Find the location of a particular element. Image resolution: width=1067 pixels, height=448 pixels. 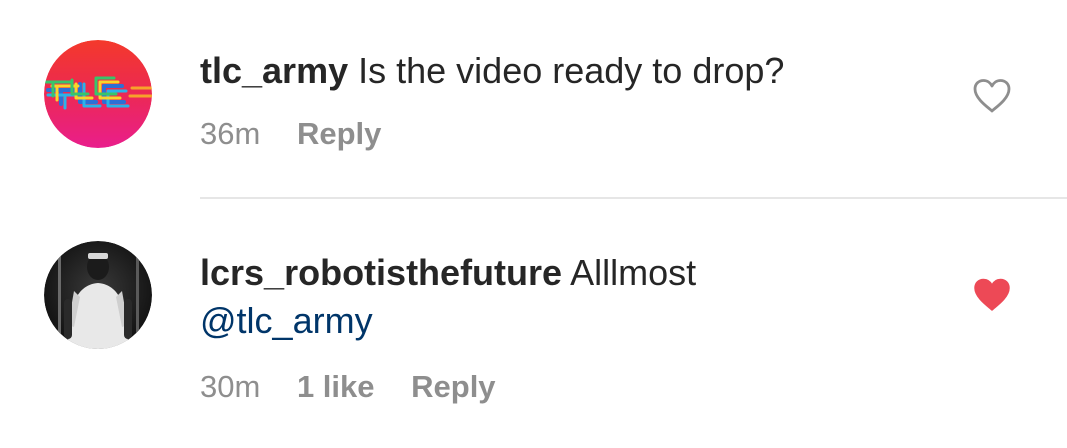

tlc-logo-avatar is located at coordinates (98, 94).